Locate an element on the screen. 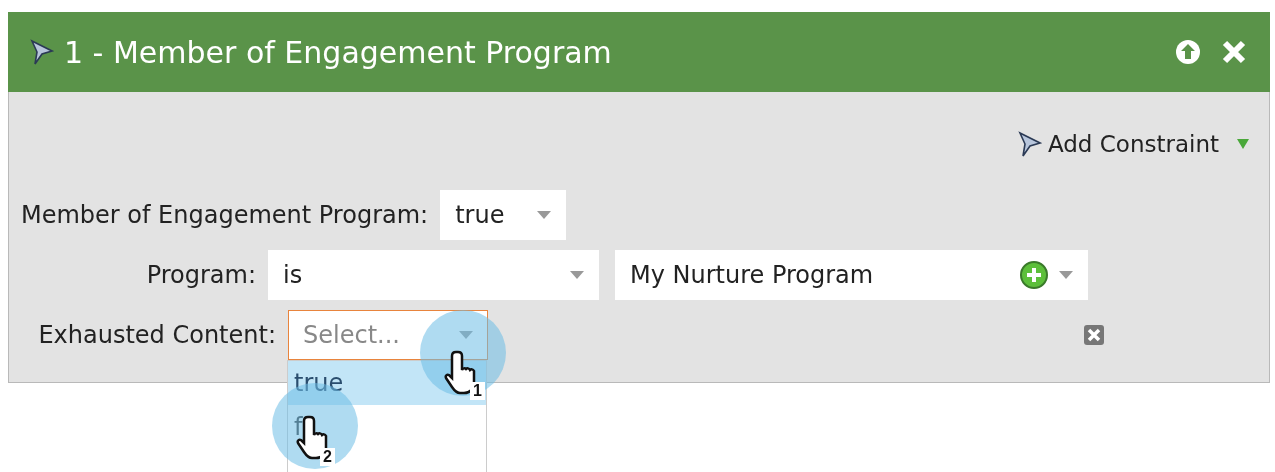  field-label: Member of Engagement Program: is located at coordinates (225, 215).